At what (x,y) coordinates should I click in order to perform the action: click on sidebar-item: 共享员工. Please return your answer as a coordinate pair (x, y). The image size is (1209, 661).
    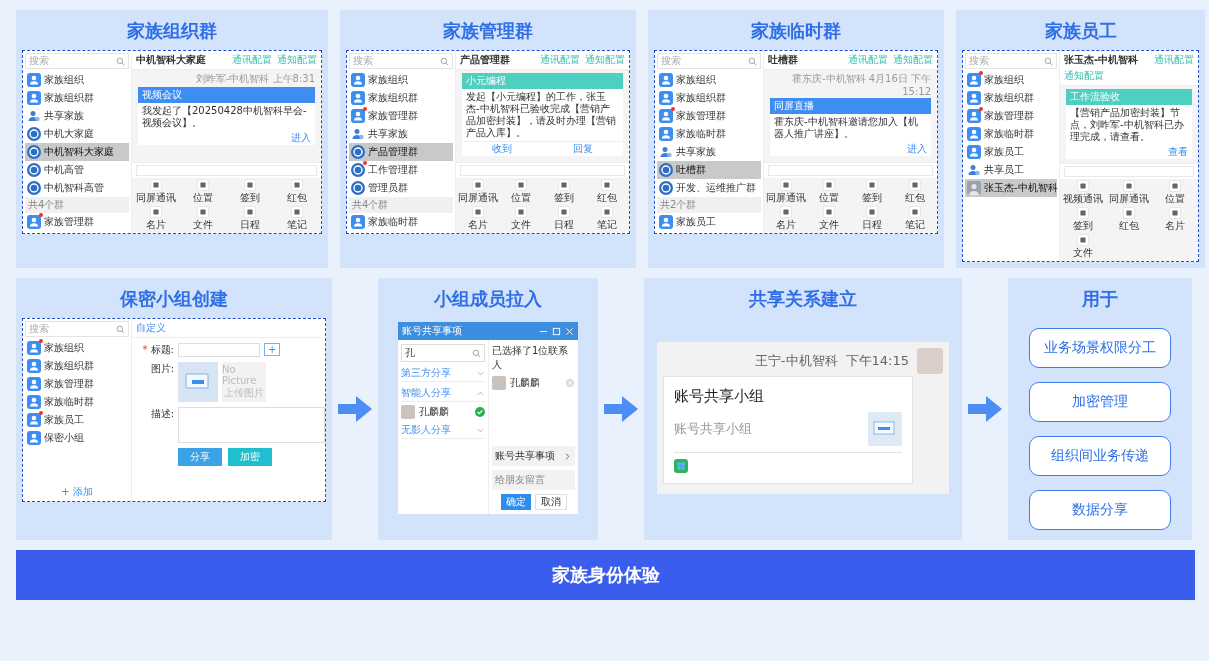
    Looking at the image, I should click on (1011, 170).